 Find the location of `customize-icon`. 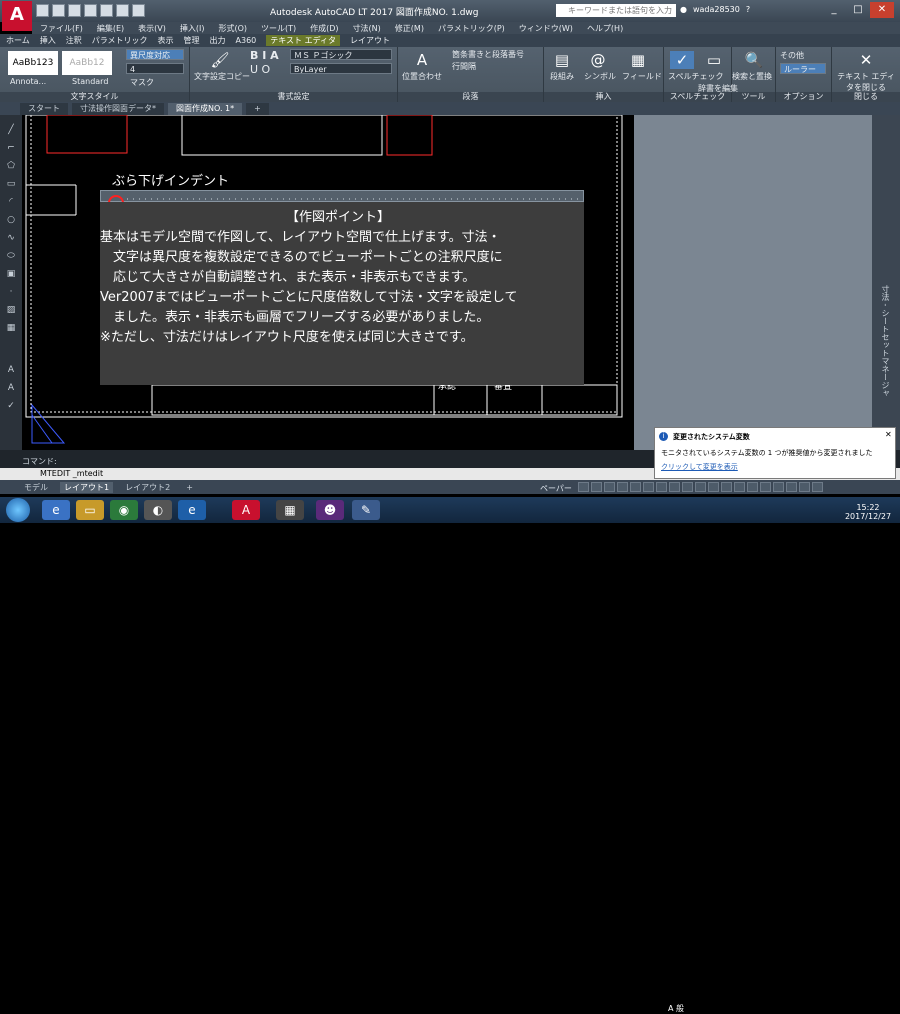

customize-icon is located at coordinates (817, 487).